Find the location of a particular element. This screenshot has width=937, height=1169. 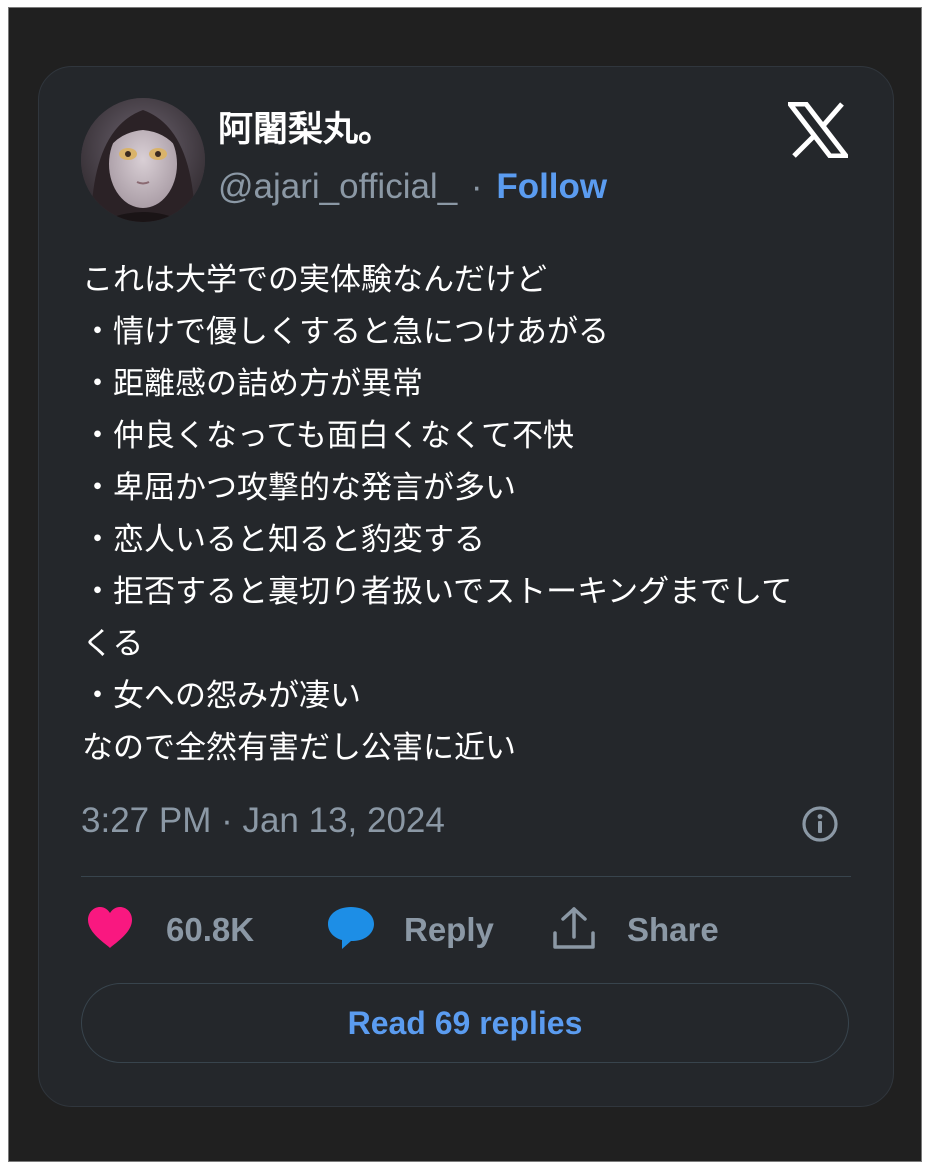

tweet-line: これは大学での実体験なんだけど is located at coordinates (314, 279).